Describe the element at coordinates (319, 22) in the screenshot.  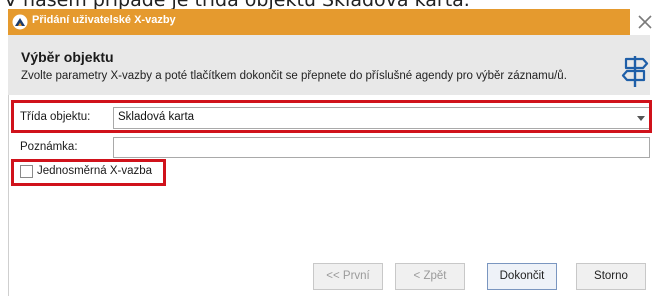
I see `title-bar: Přidání uživatelské X-vazby` at that location.